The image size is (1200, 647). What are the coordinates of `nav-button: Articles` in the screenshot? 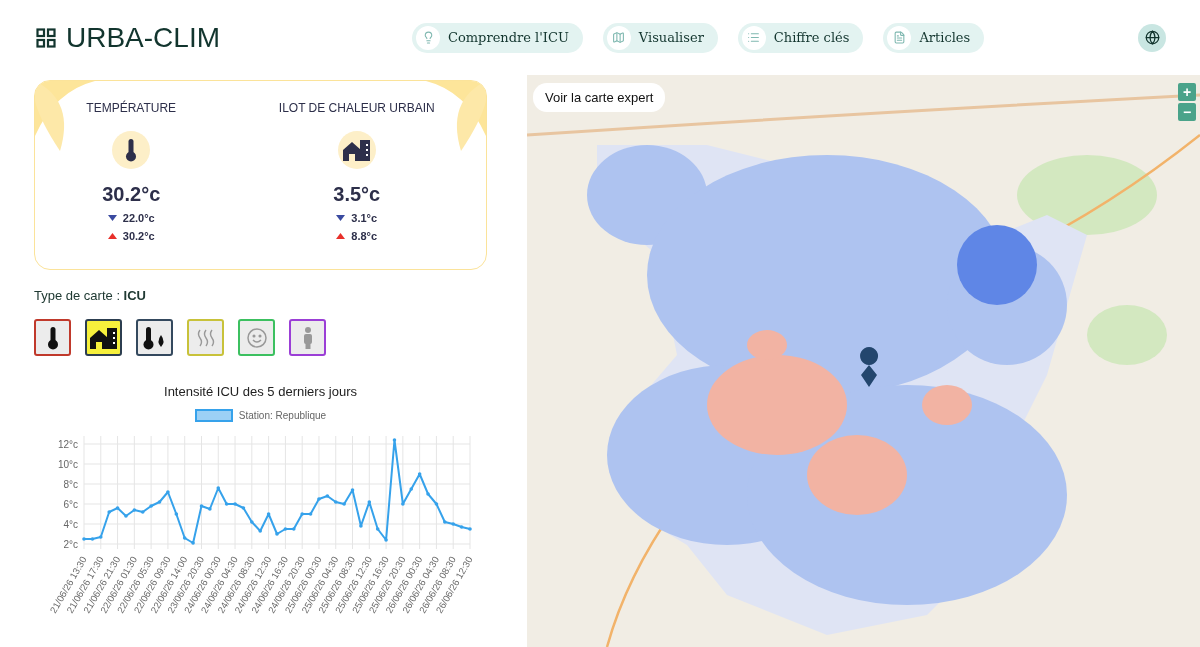 It's located at (934, 37).